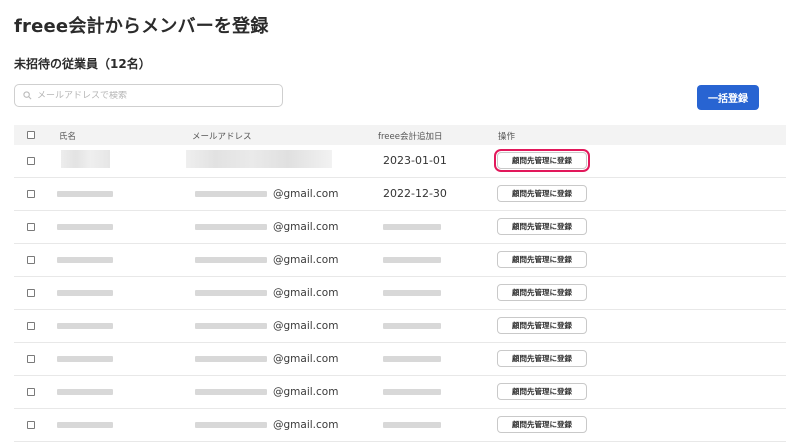 The height and width of the screenshot is (442, 786). What do you see at coordinates (410, 137) in the screenshot?
I see `header-date: freee会計追加日` at bounding box center [410, 137].